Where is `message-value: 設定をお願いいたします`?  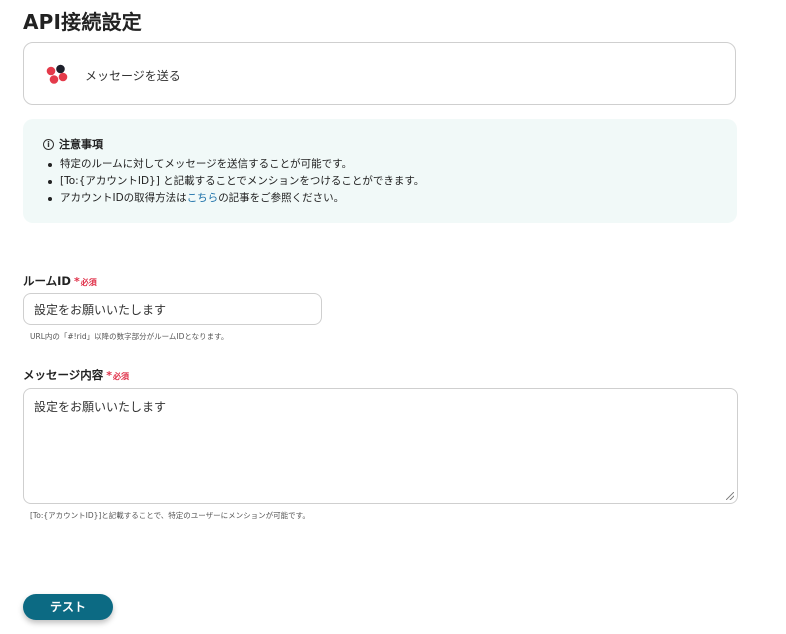 message-value: 設定をお願いいたします is located at coordinates (100, 407).